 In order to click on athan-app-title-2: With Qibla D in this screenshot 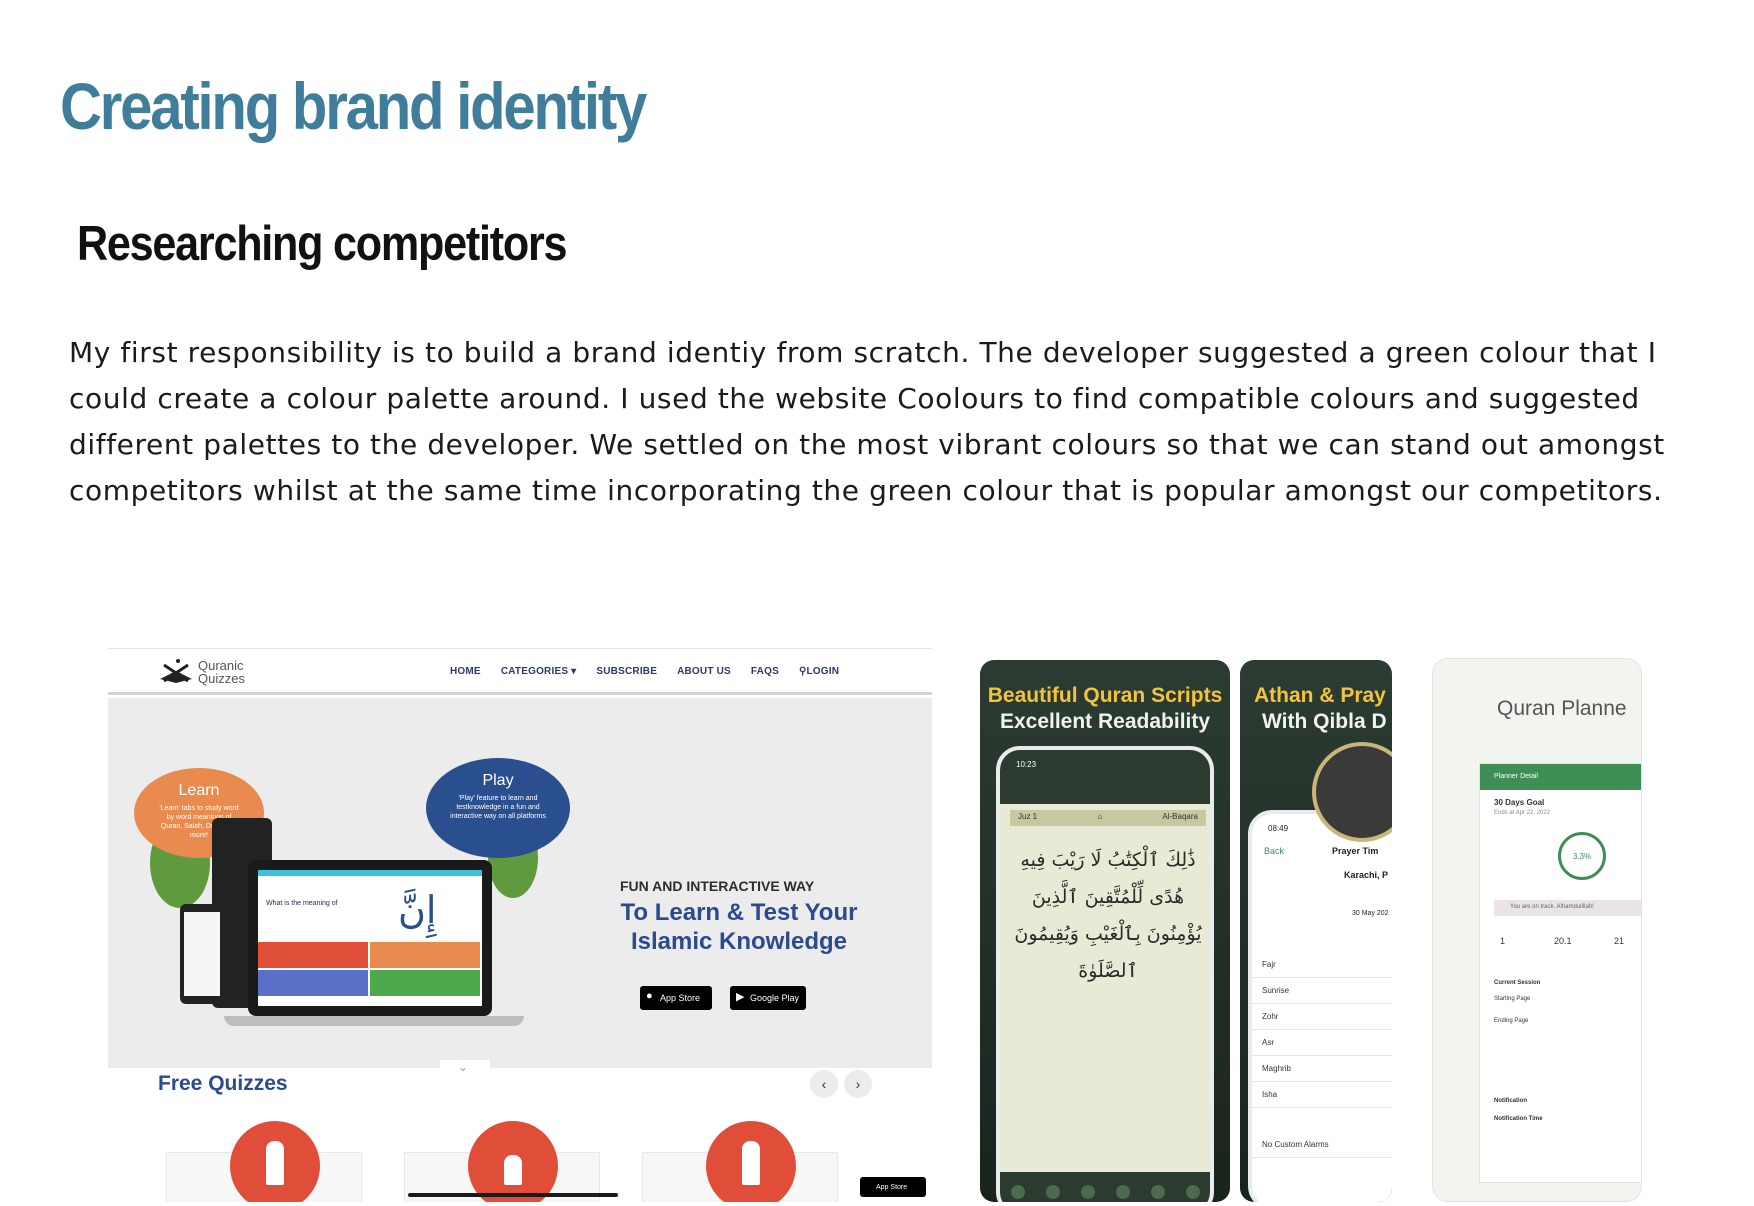, I will do `click(1324, 721)`.